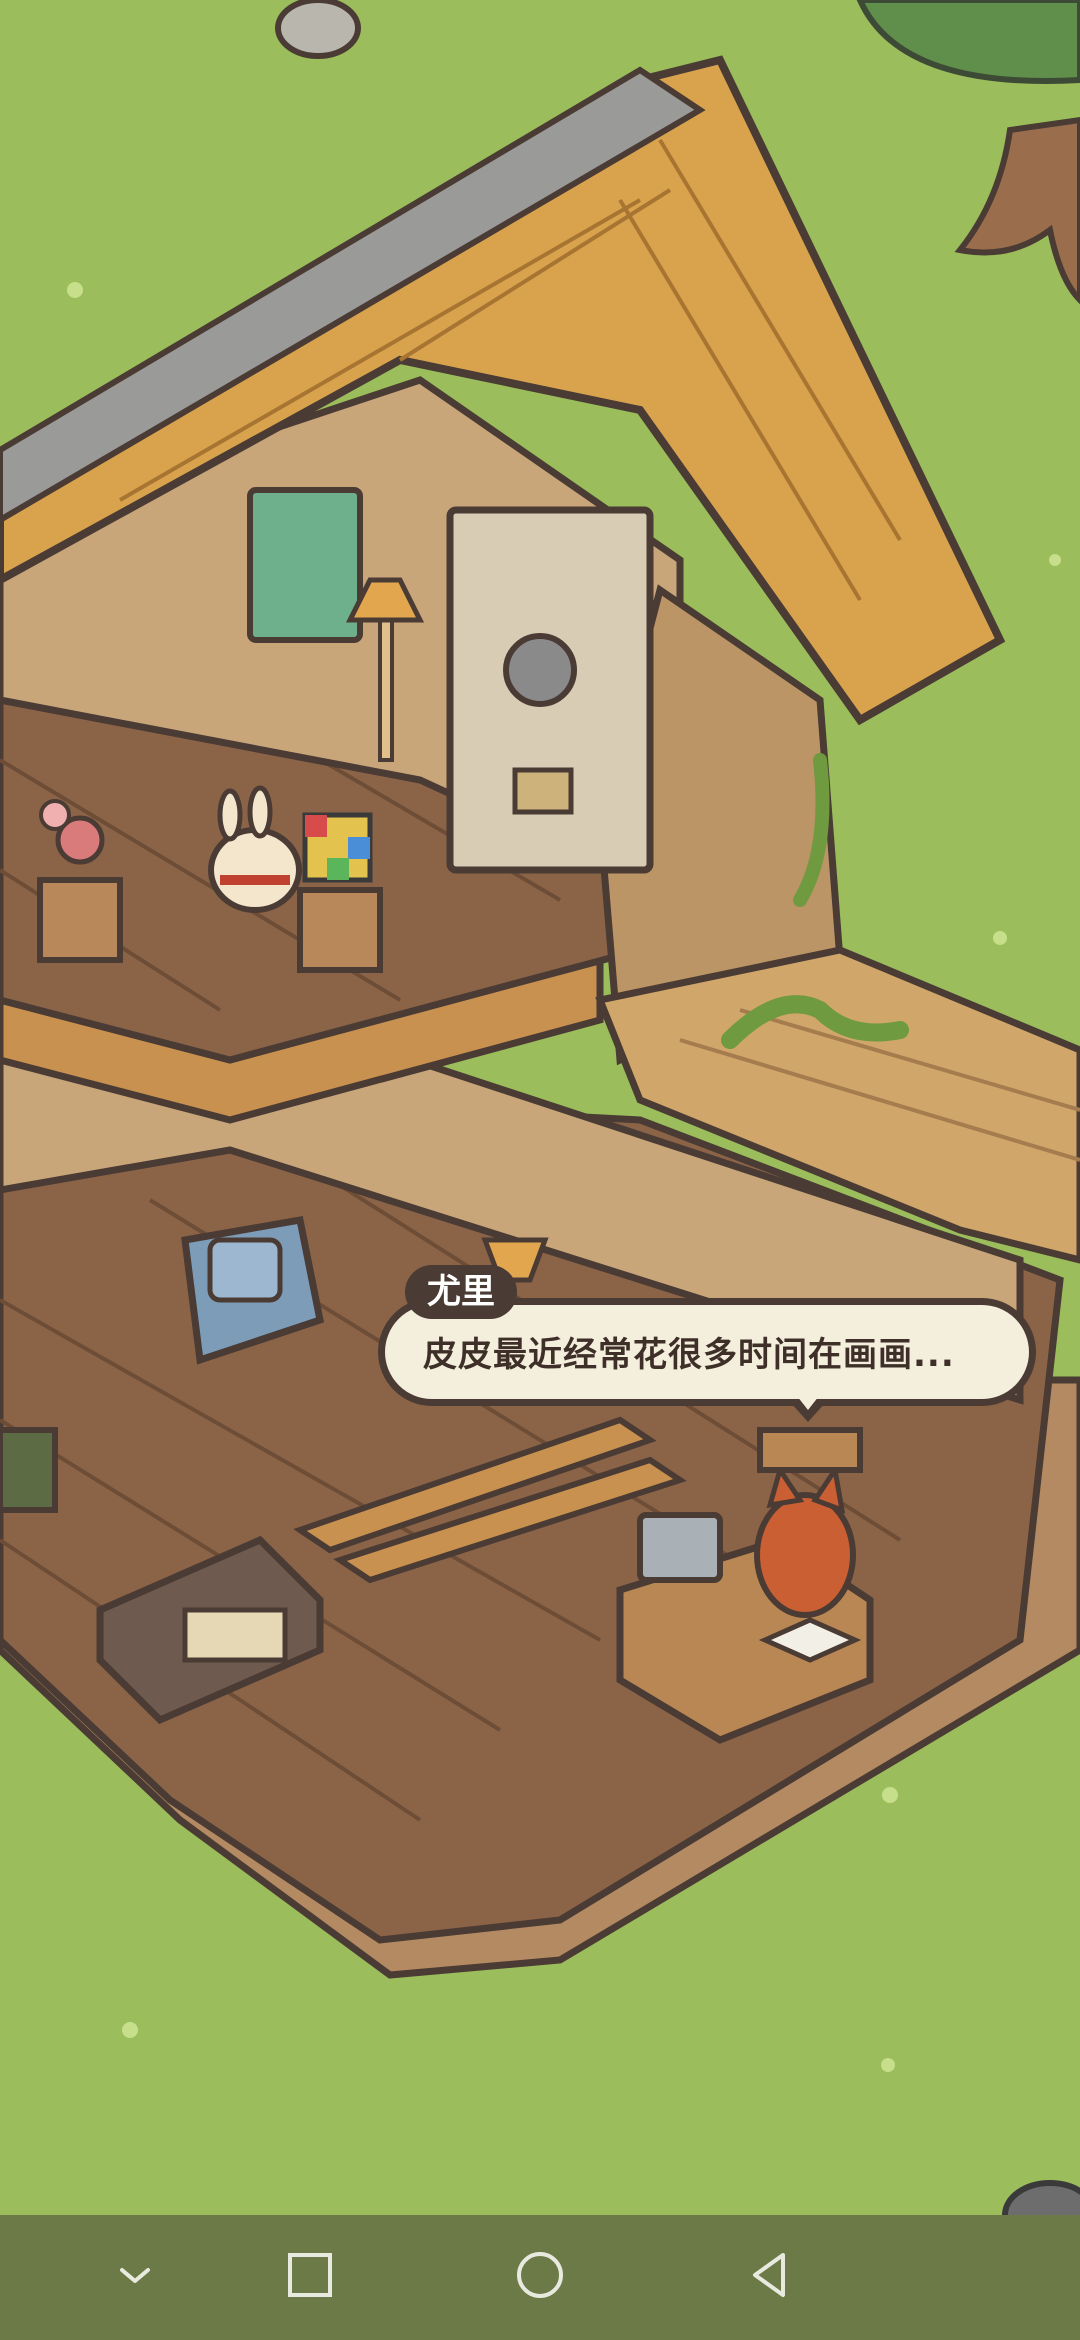 This screenshot has height=2340, width=1080. I want to click on nav-back-button, so click(770, 2277).